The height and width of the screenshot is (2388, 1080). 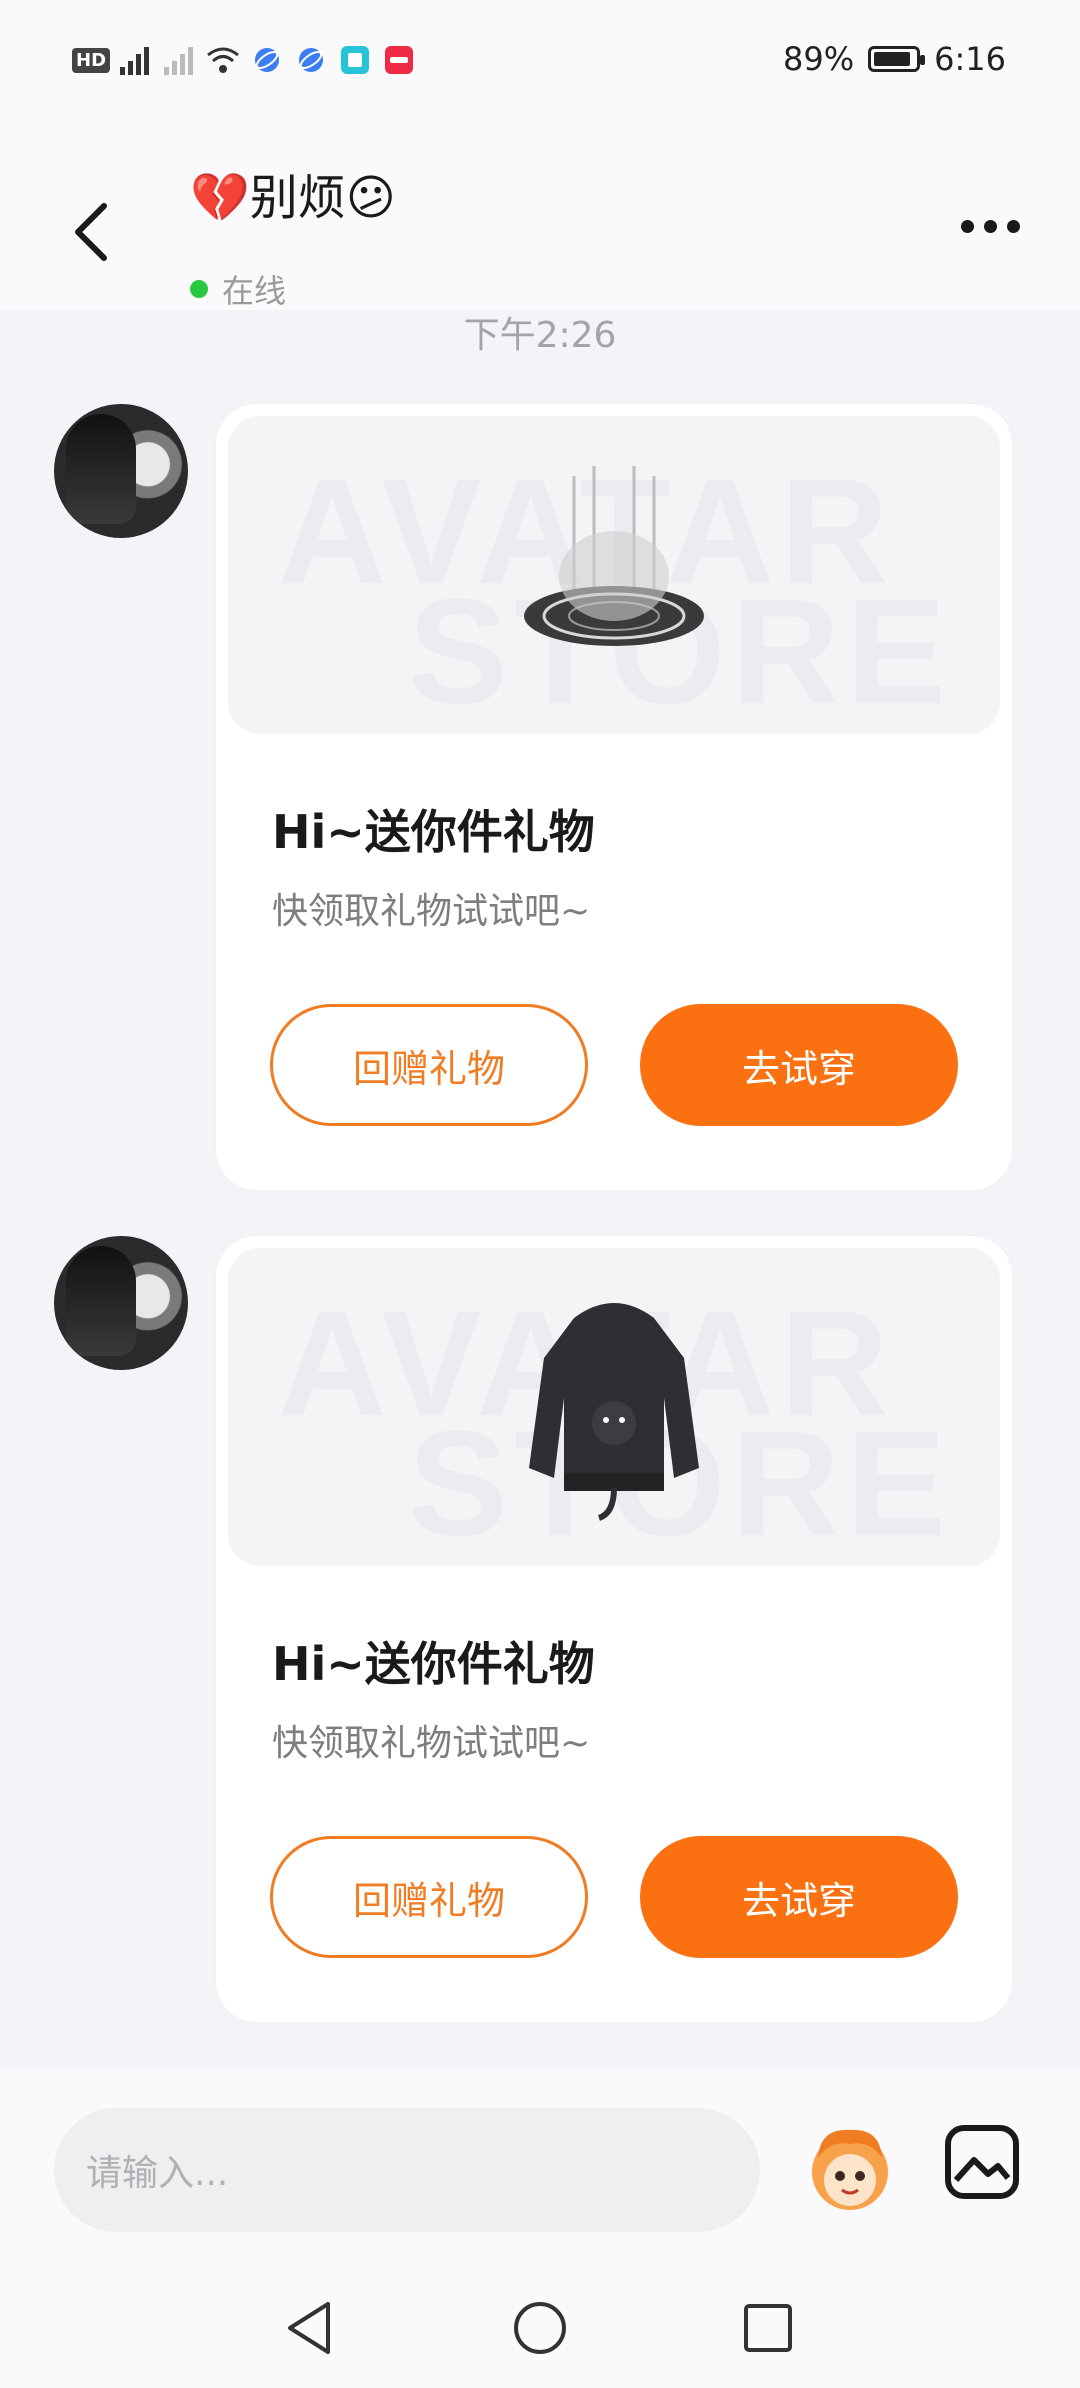 I want to click on status-left-icons: HD, so click(x=244, y=60).